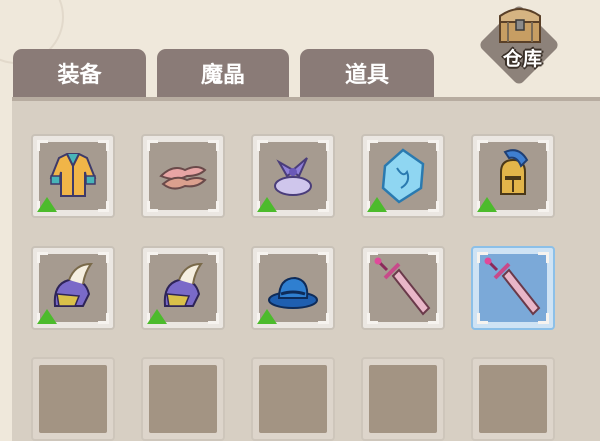  I want to click on treasure-chest-icon, so click(520, 25).